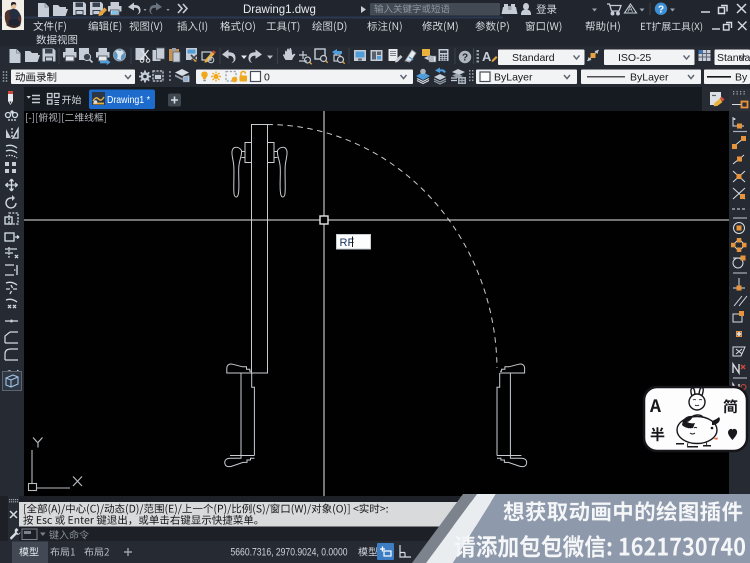 The image size is (750, 563). Describe the element at coordinates (634, 58) in the screenshot. I see `svg-text: ISO-25` at that location.